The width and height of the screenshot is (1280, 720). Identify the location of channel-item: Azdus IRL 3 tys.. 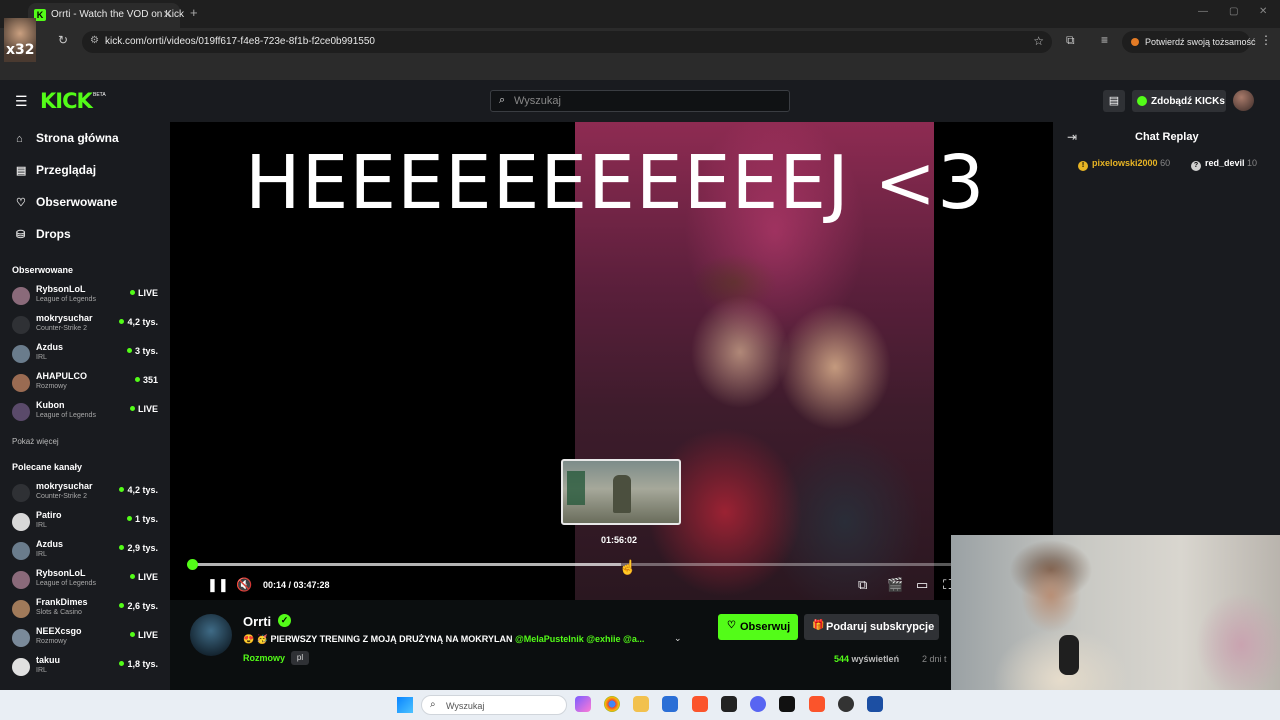
(87, 355).